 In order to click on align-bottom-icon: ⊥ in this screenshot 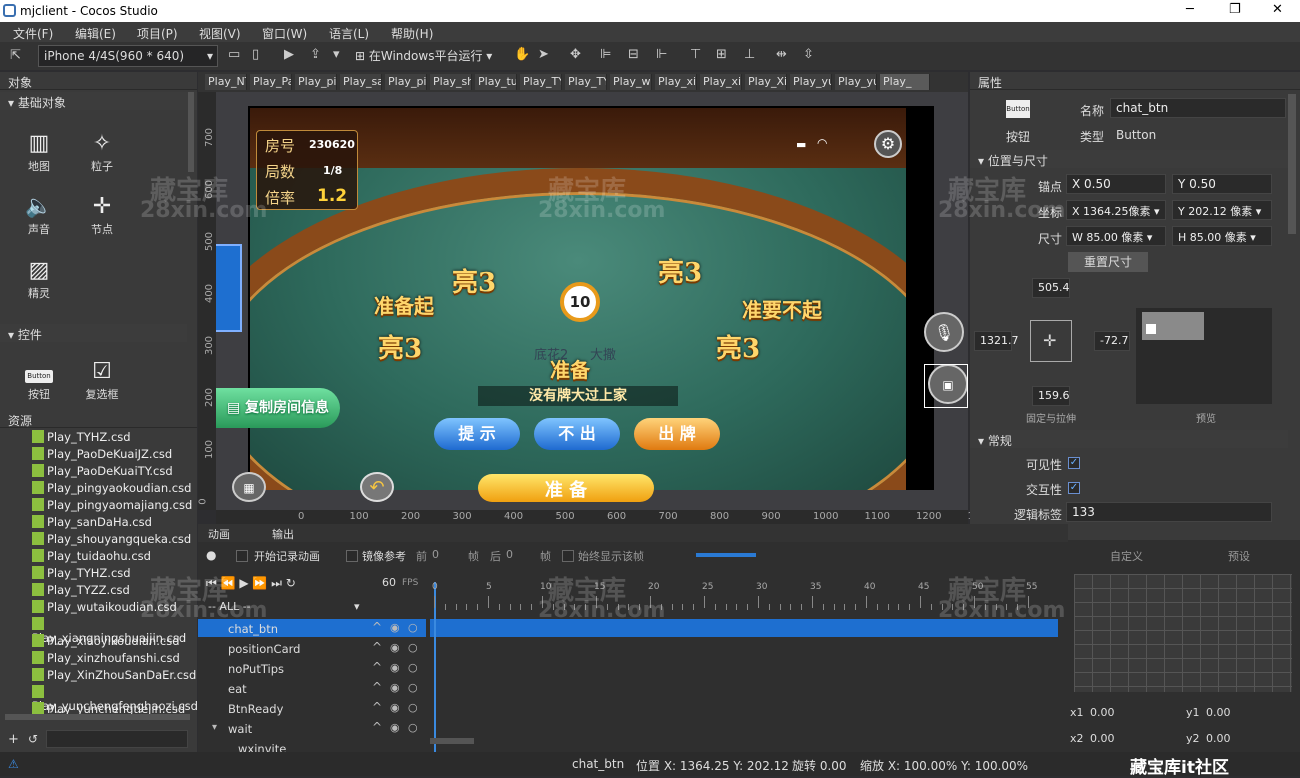, I will do `click(749, 54)`.